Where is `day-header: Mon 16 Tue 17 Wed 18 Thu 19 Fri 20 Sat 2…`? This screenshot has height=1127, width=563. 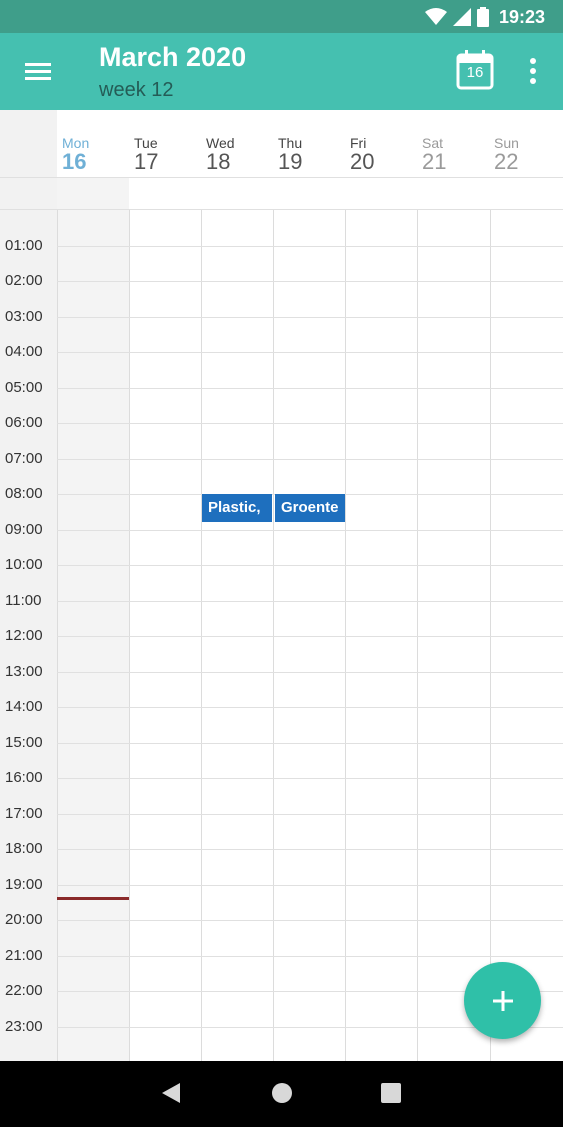 day-header: Mon 16 Tue 17 Wed 18 Thu 19 Fri 20 Sat 2… is located at coordinates (281, 144).